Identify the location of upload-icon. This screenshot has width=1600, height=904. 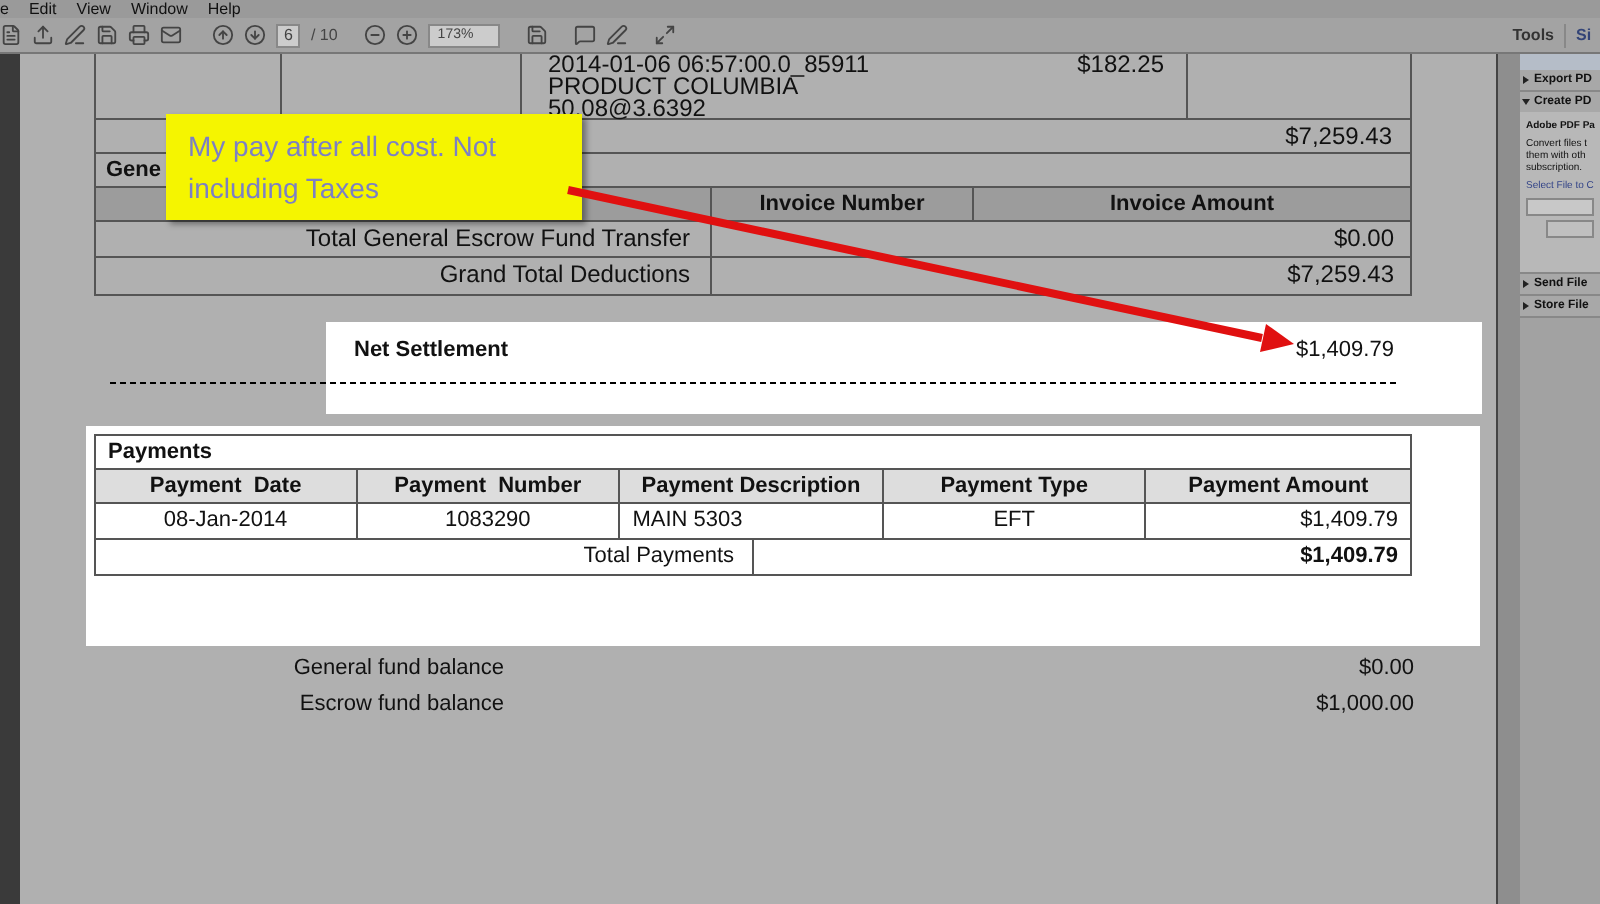
(43, 35).